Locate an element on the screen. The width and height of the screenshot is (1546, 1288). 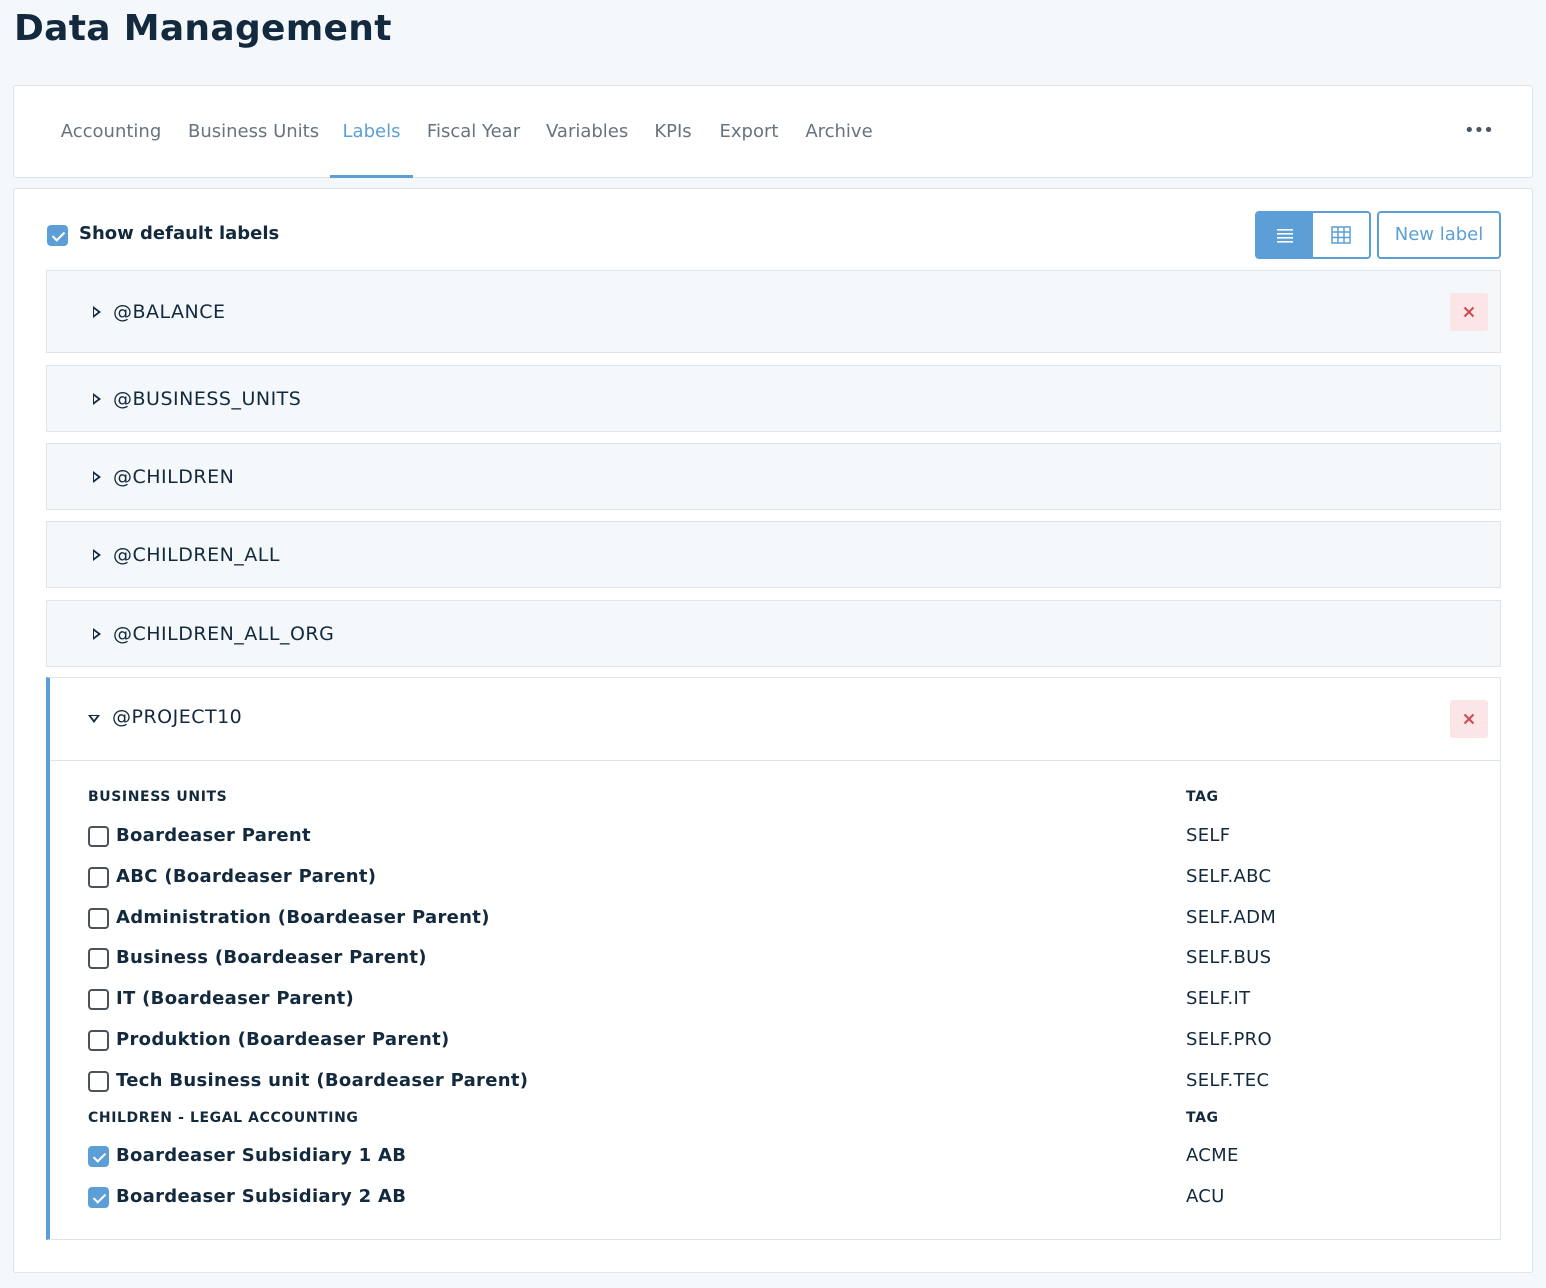
business-unit-tag: SELF.ABC is located at coordinates (1229, 876).